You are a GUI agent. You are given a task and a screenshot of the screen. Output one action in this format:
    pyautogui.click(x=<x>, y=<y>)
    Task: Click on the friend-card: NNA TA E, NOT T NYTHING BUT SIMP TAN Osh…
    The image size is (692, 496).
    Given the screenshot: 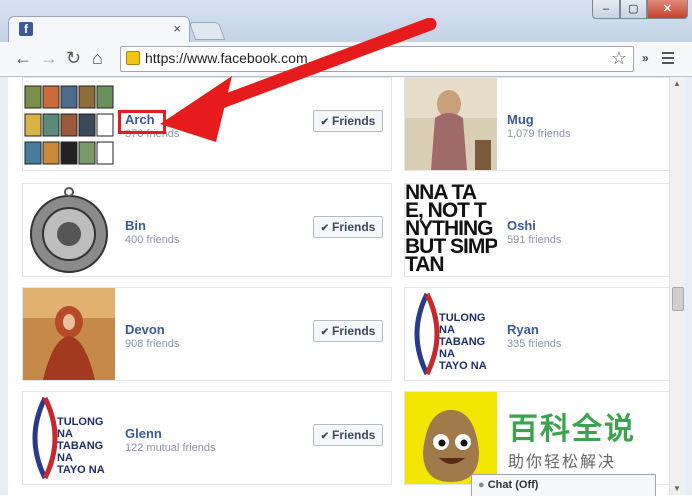 What is the action you would take?
    pyautogui.click(x=536, y=230)
    